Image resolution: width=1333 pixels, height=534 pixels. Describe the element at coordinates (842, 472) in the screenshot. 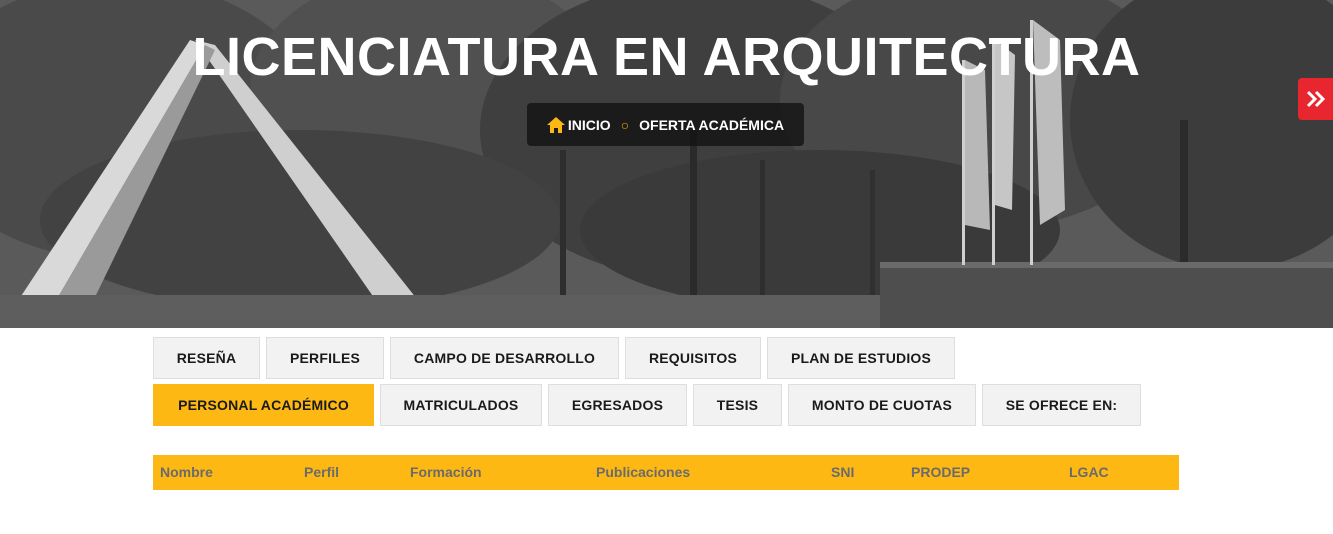

I see `column-header-sni: SNI` at that location.